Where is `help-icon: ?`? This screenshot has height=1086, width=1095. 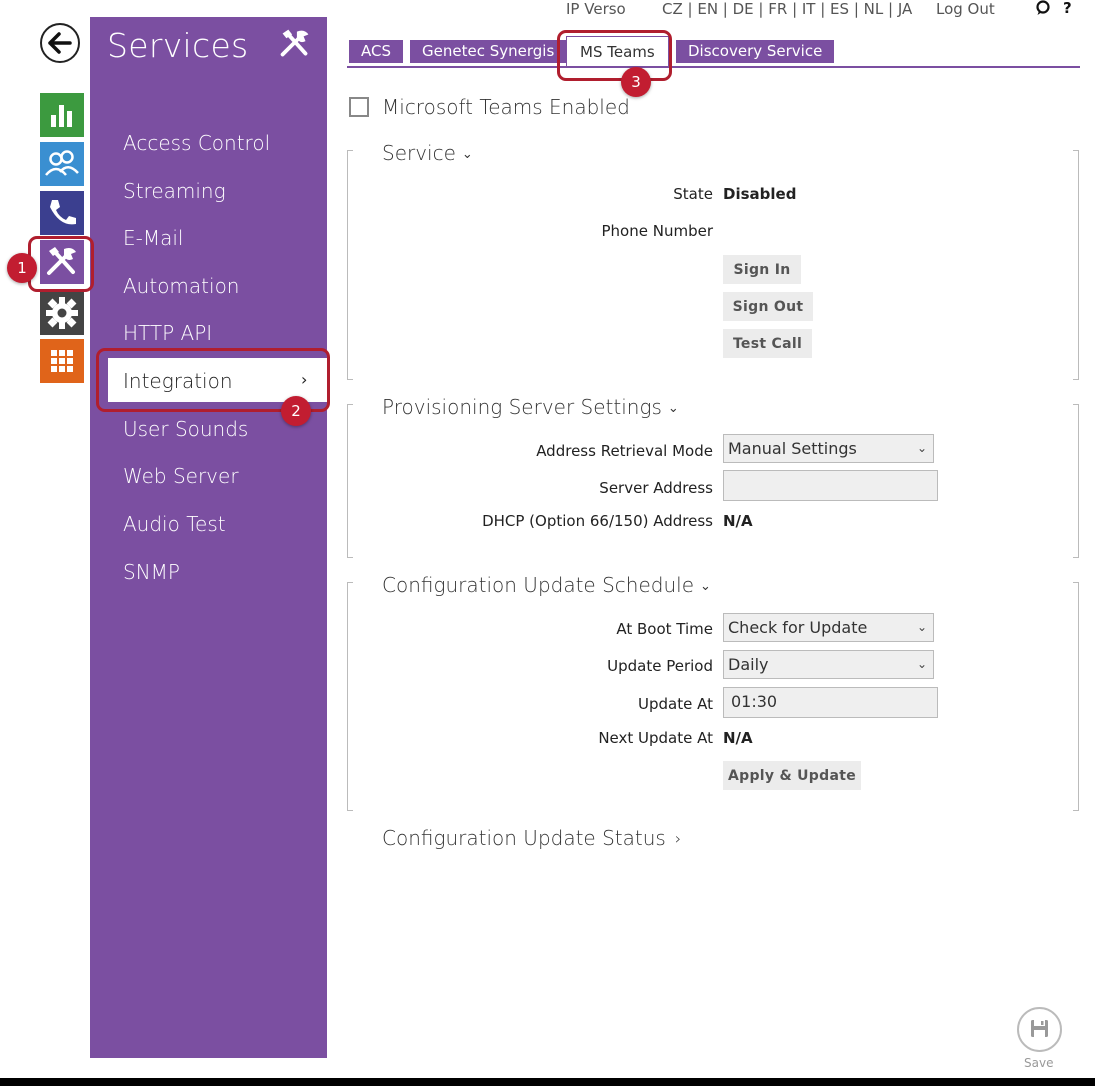
help-icon: ? is located at coordinates (1067, 8).